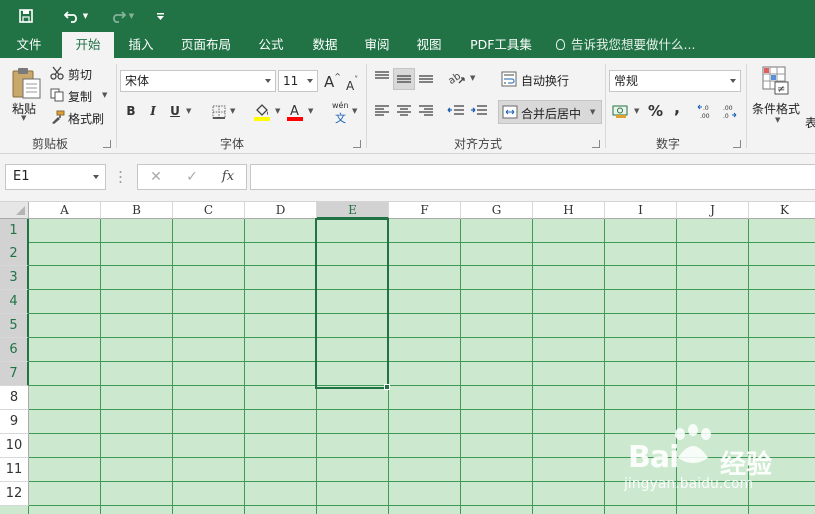  Describe the element at coordinates (206, 45) in the screenshot. I see `tab-page-layout: 页面布局` at that location.